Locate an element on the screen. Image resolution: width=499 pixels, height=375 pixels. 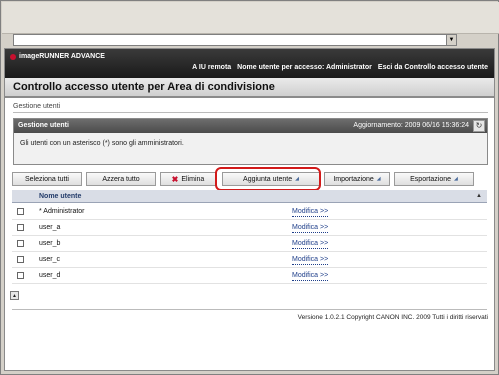
breadcrumb: Gestione utenti is located at coordinates (37, 106).